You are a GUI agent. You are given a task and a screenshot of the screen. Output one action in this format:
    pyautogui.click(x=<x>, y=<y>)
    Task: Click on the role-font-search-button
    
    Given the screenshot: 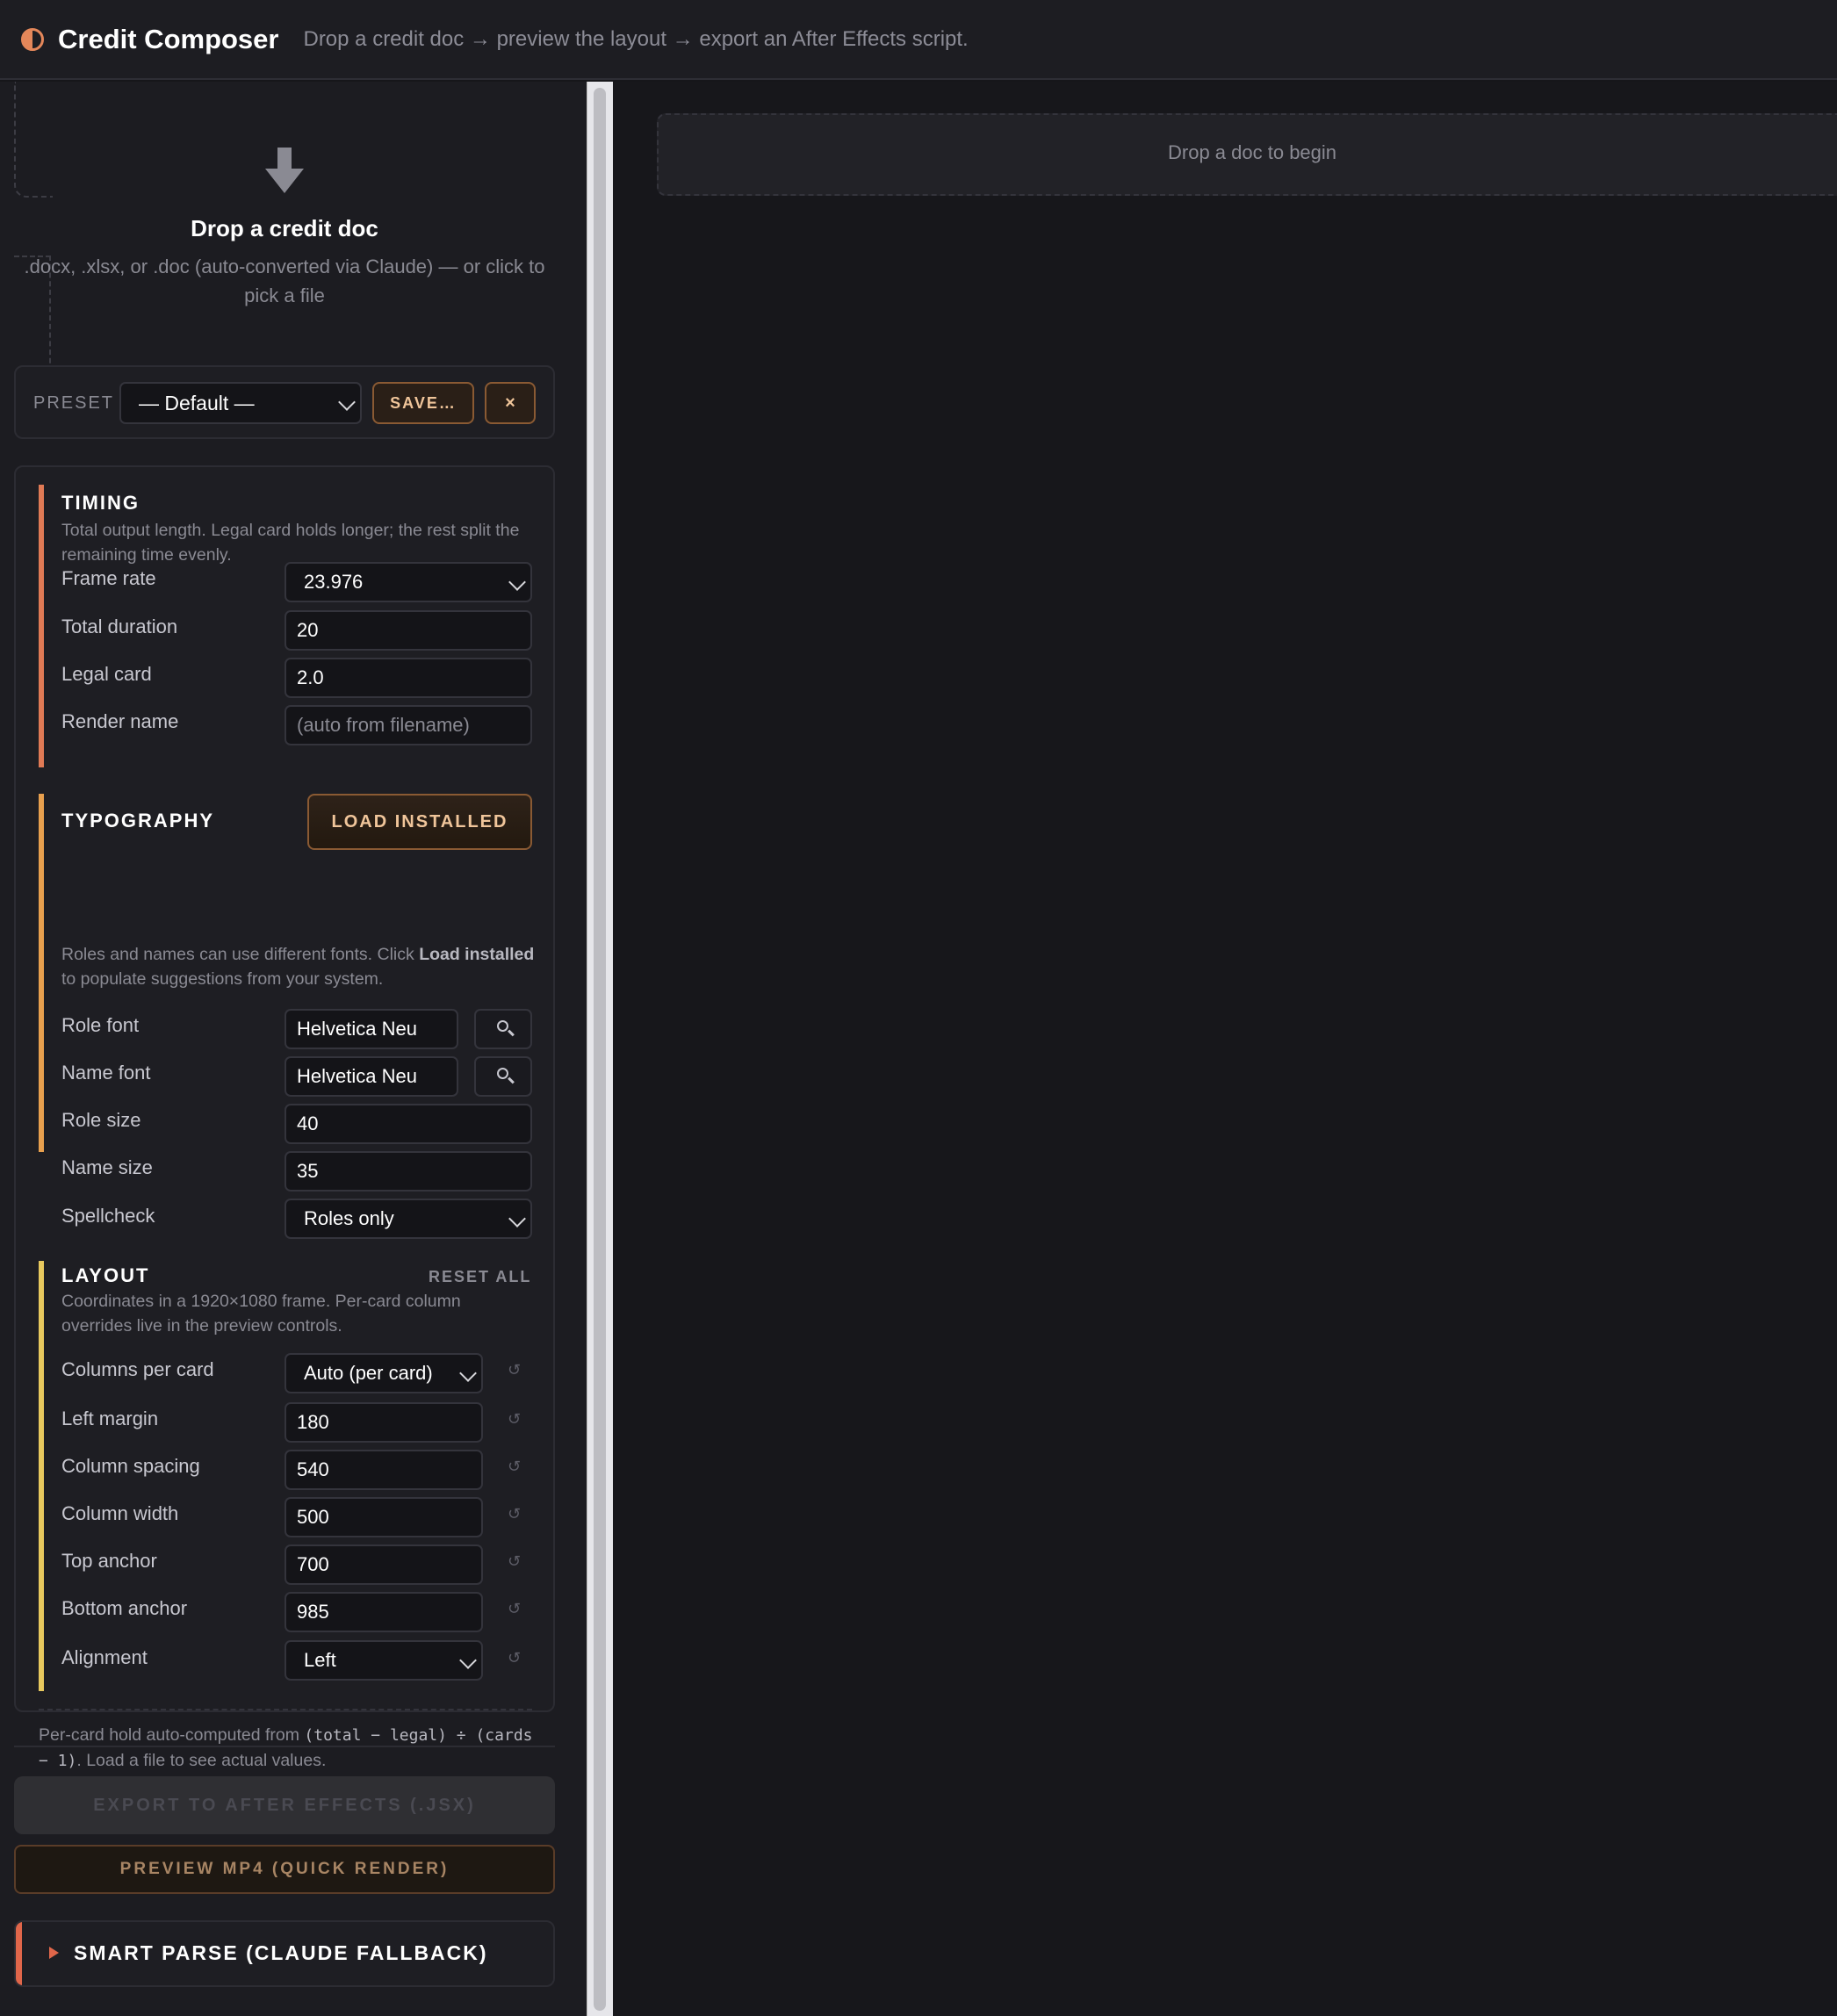 What is the action you would take?
    pyautogui.click(x=503, y=1029)
    